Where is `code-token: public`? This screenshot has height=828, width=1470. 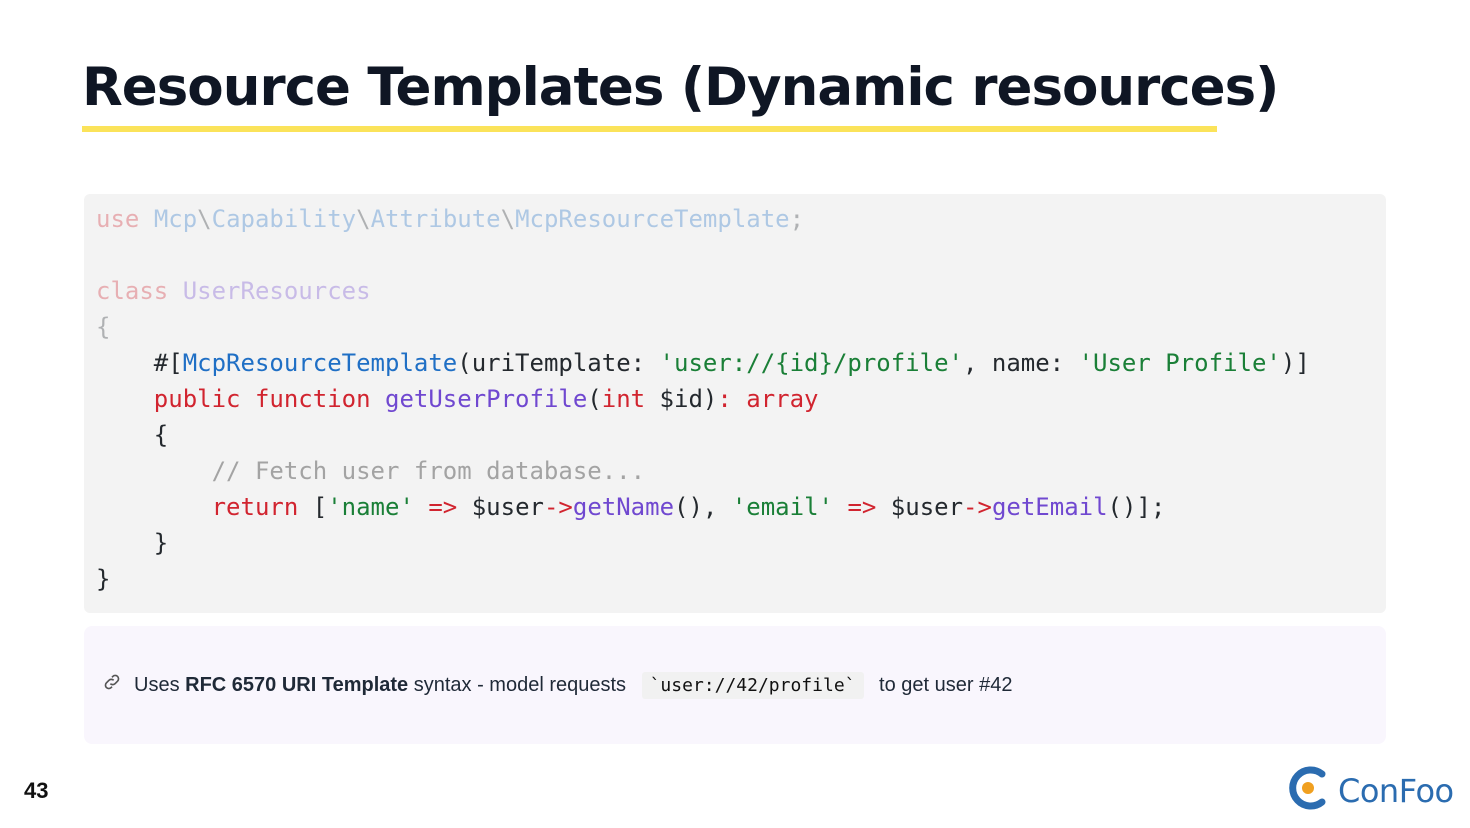
code-token: public is located at coordinates (197, 399).